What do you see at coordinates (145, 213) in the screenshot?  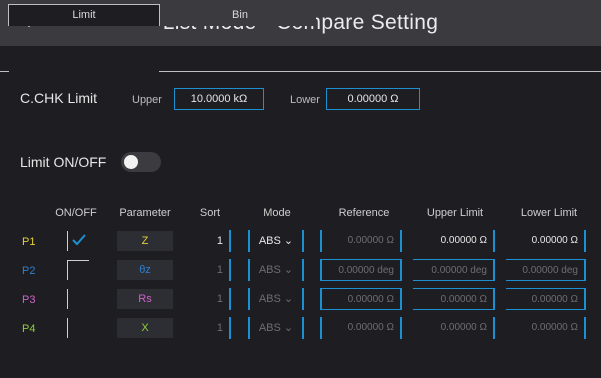 I see `header-parameter: Parameter` at bounding box center [145, 213].